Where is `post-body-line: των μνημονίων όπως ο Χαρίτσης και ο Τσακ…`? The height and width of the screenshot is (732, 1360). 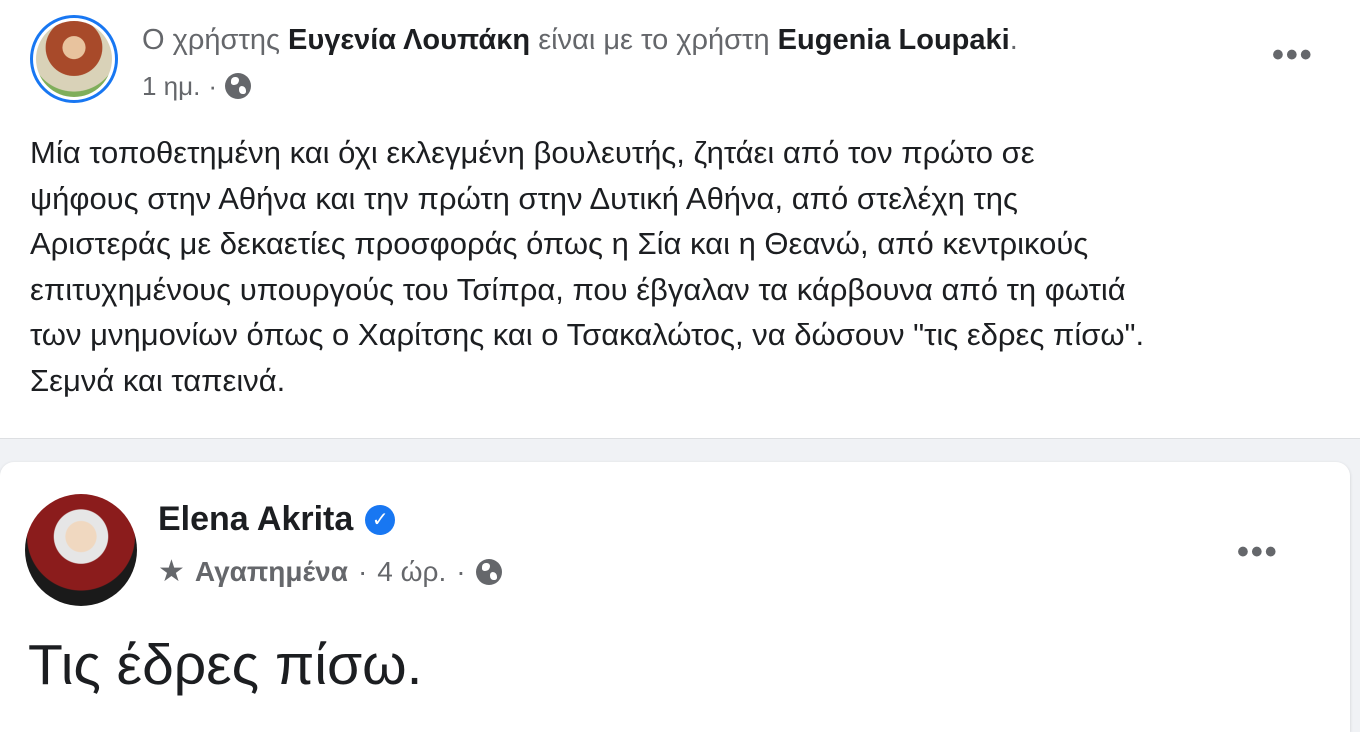 post-body-line: των μνημονίων όπως ο Χαρίτσης και ο Τσακ… is located at coordinates (587, 334).